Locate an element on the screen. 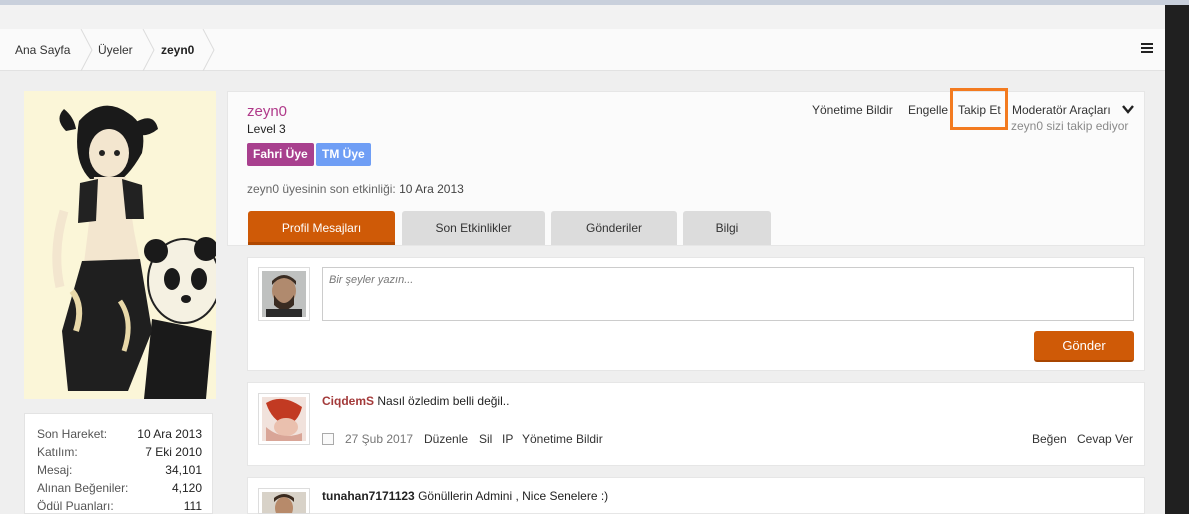 The height and width of the screenshot is (514, 1189). hamburger-menu-icon is located at coordinates (1147, 49).